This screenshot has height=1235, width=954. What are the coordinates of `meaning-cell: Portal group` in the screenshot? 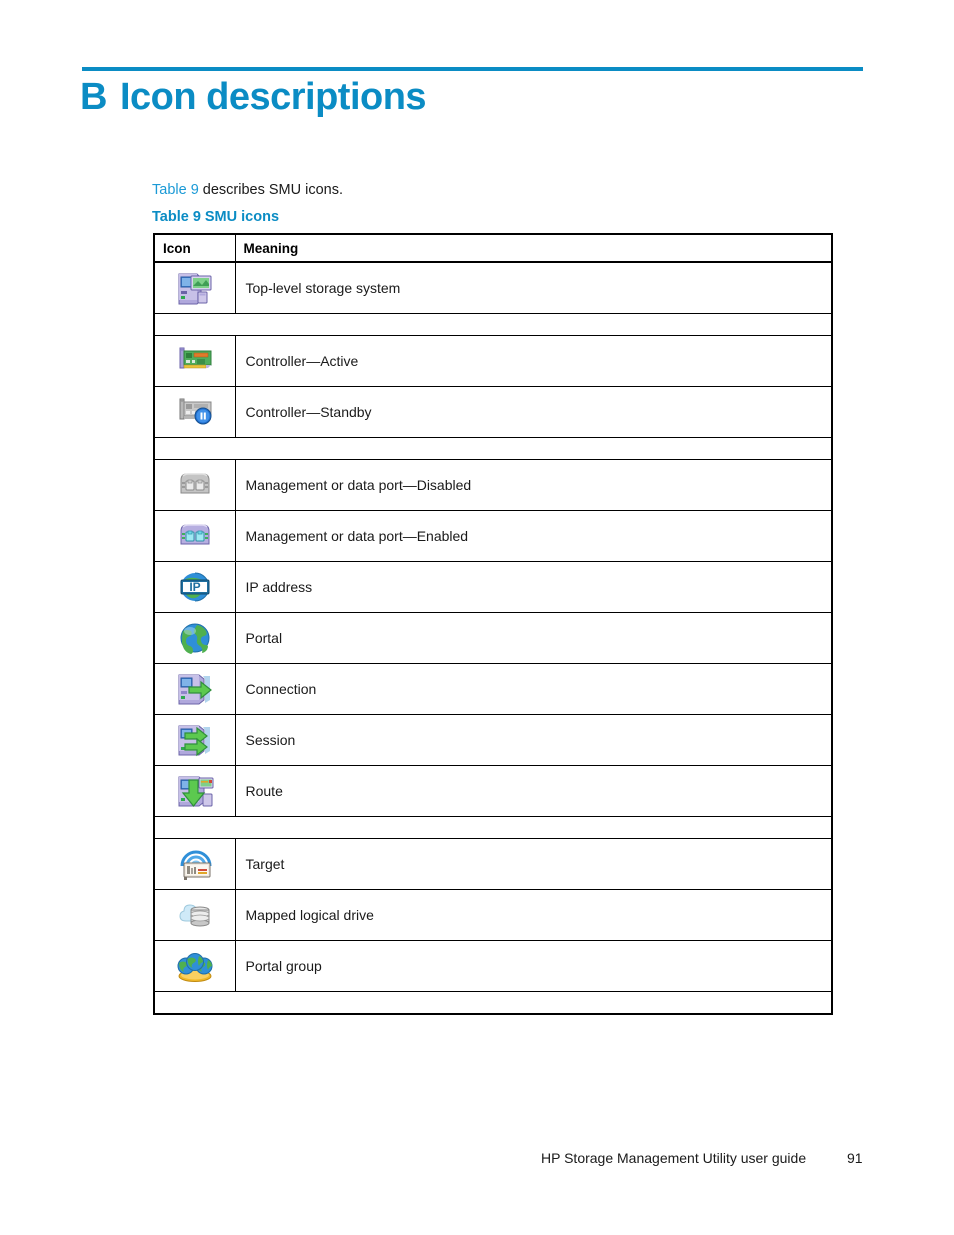 It's located at (533, 966).